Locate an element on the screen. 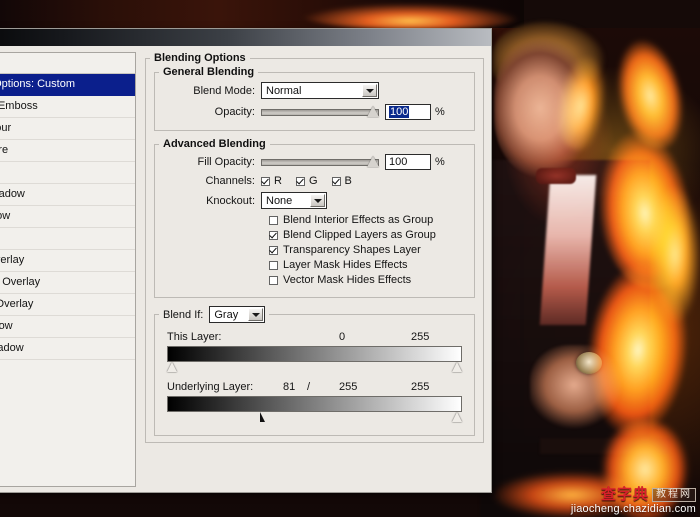 The image size is (700, 517). sidebar-item-5: Inner Shadow is located at coordinates (67, 195).